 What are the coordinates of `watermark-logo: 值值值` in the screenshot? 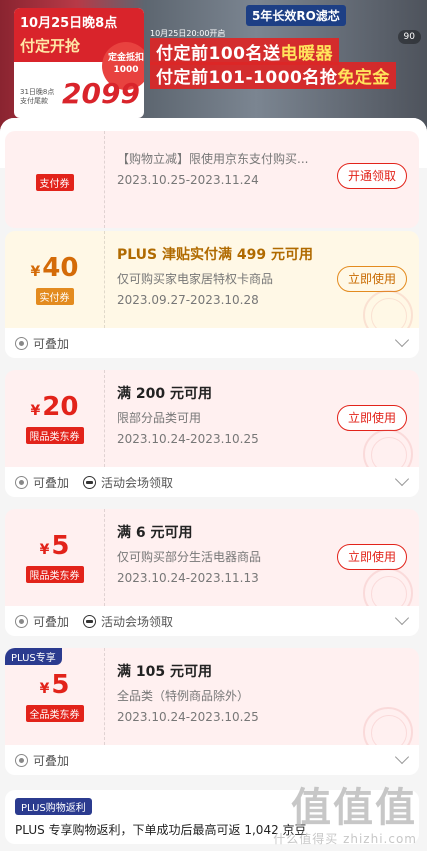 It's located at (354, 808).